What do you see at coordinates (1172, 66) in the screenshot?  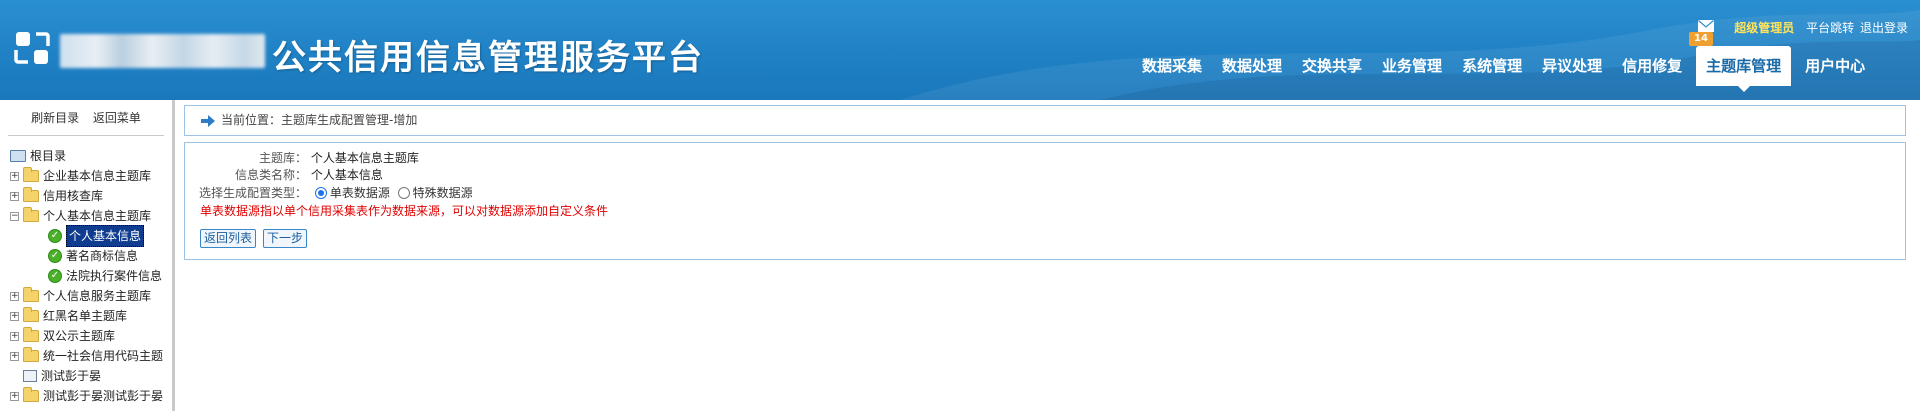 I see `nav-data-collection: 数据采集` at bounding box center [1172, 66].